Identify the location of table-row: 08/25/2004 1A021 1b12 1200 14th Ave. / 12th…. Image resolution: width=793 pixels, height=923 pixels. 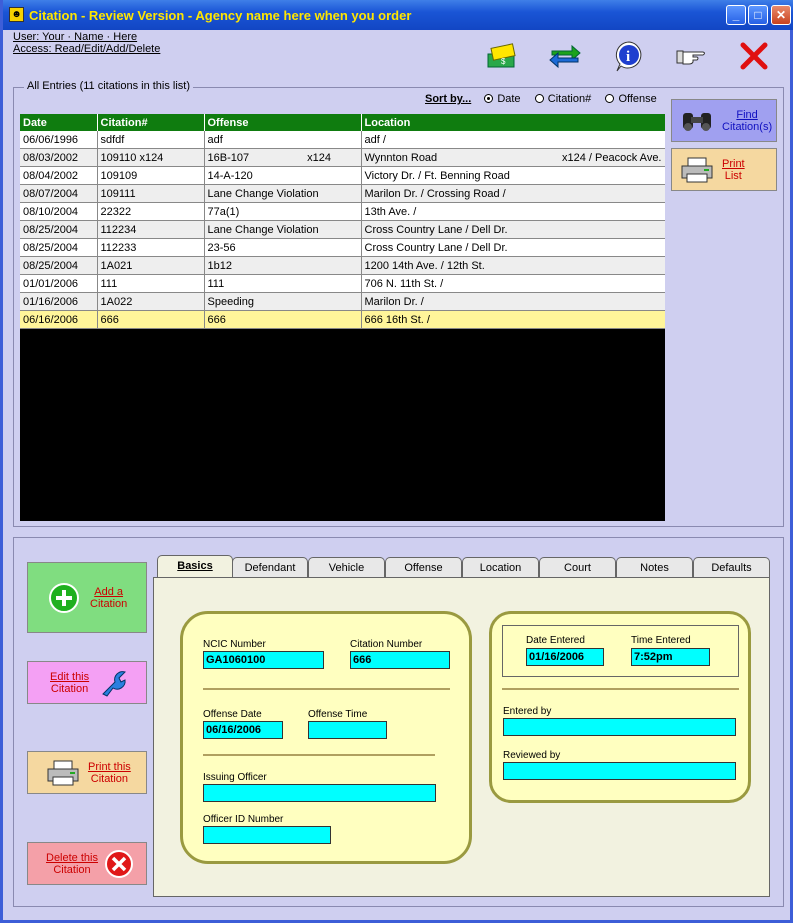
(342, 265).